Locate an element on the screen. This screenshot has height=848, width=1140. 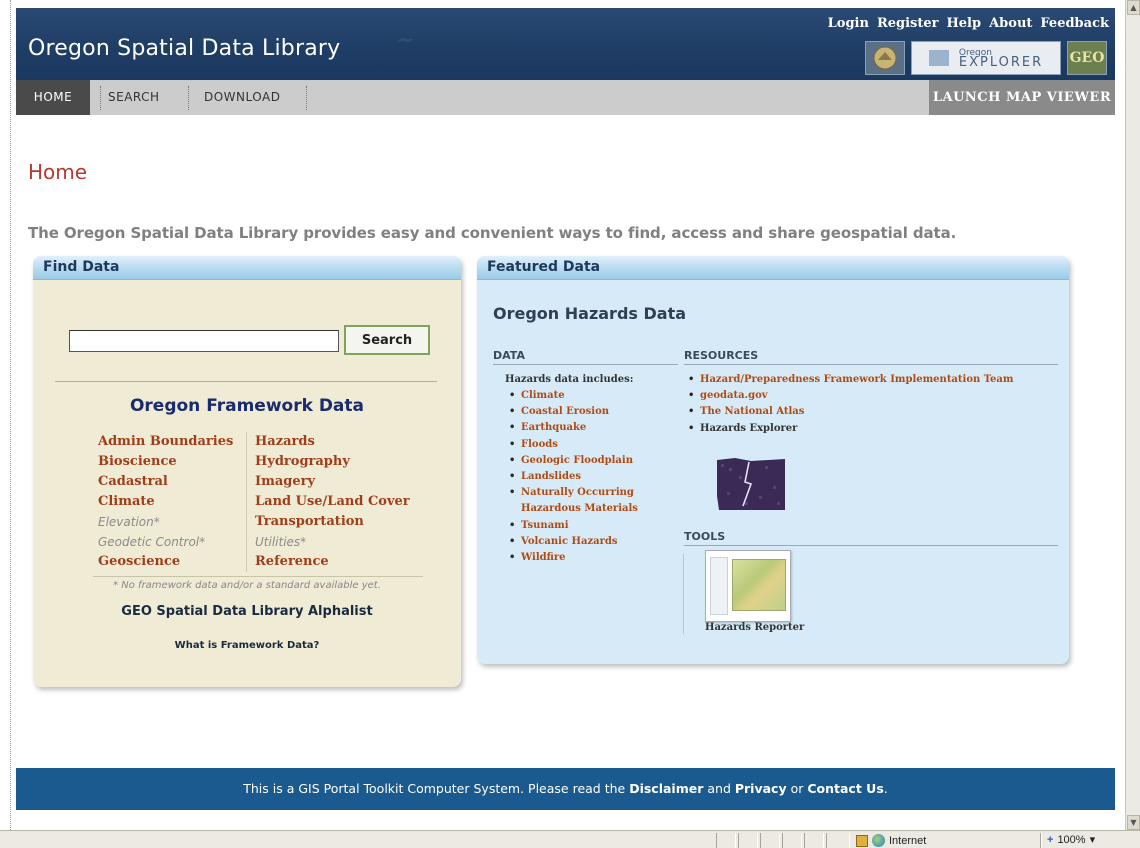
help-link: Help is located at coordinates (964, 23).